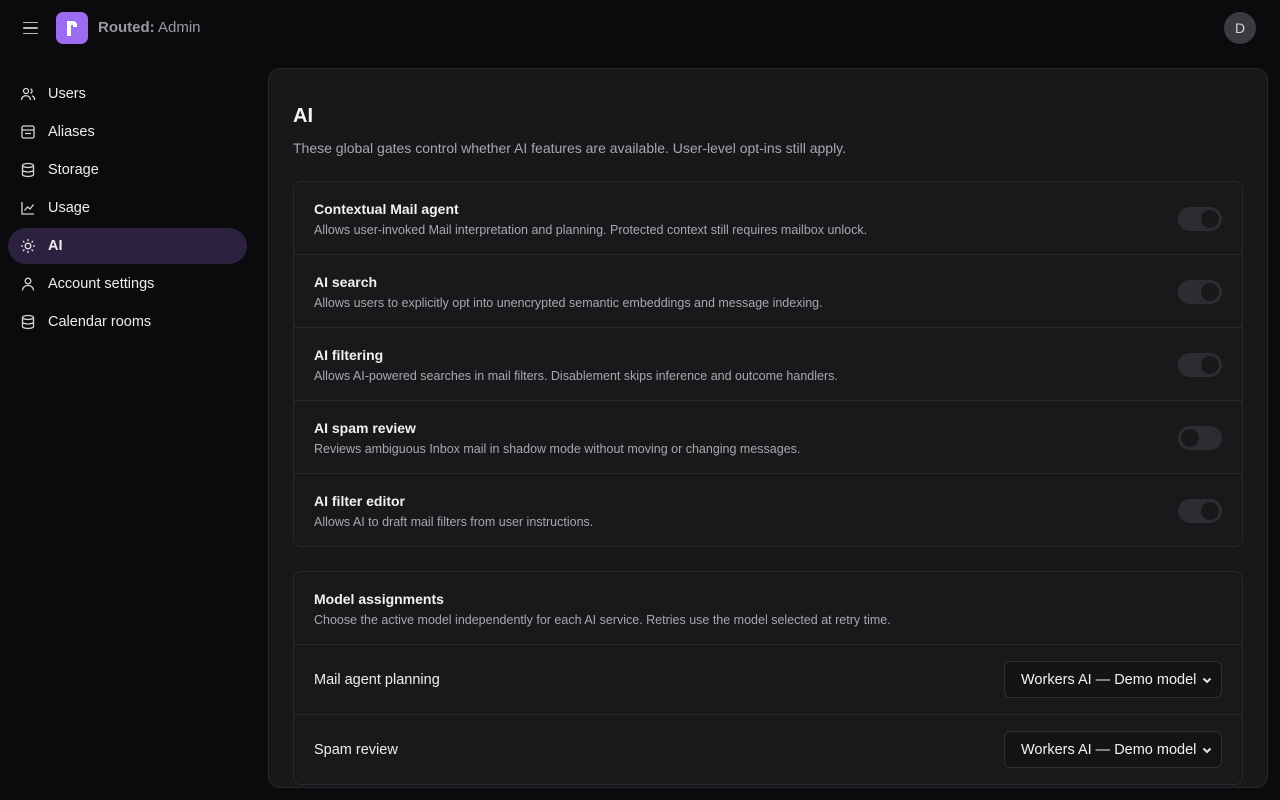 This screenshot has width=1280, height=800. What do you see at coordinates (127, 170) in the screenshot?
I see `sidebar-item-storage: Storage` at bounding box center [127, 170].